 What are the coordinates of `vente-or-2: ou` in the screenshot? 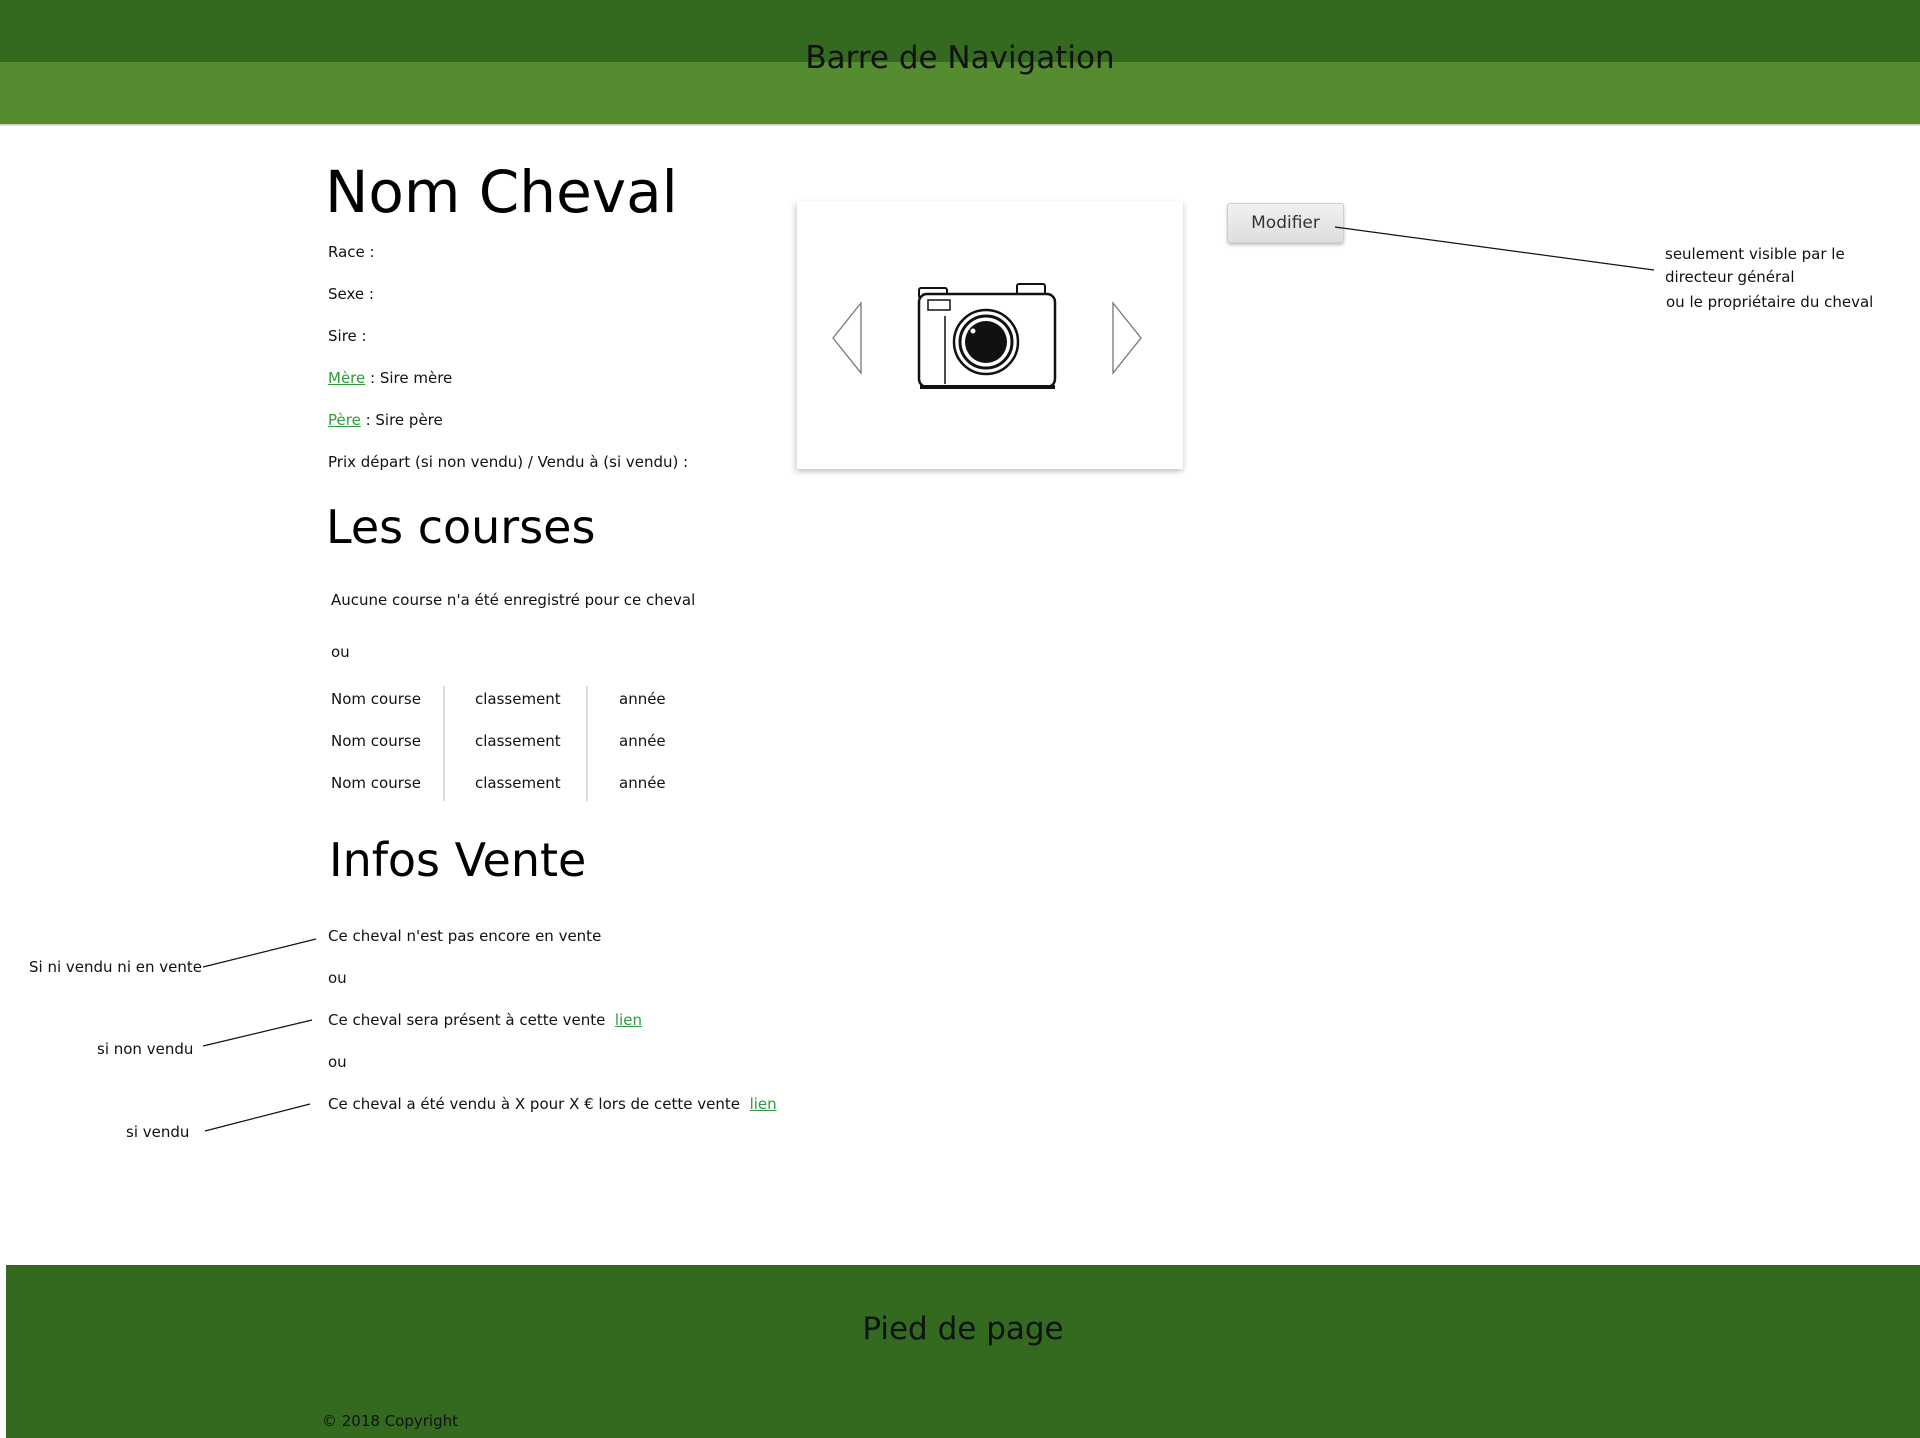 It's located at (337, 1062).